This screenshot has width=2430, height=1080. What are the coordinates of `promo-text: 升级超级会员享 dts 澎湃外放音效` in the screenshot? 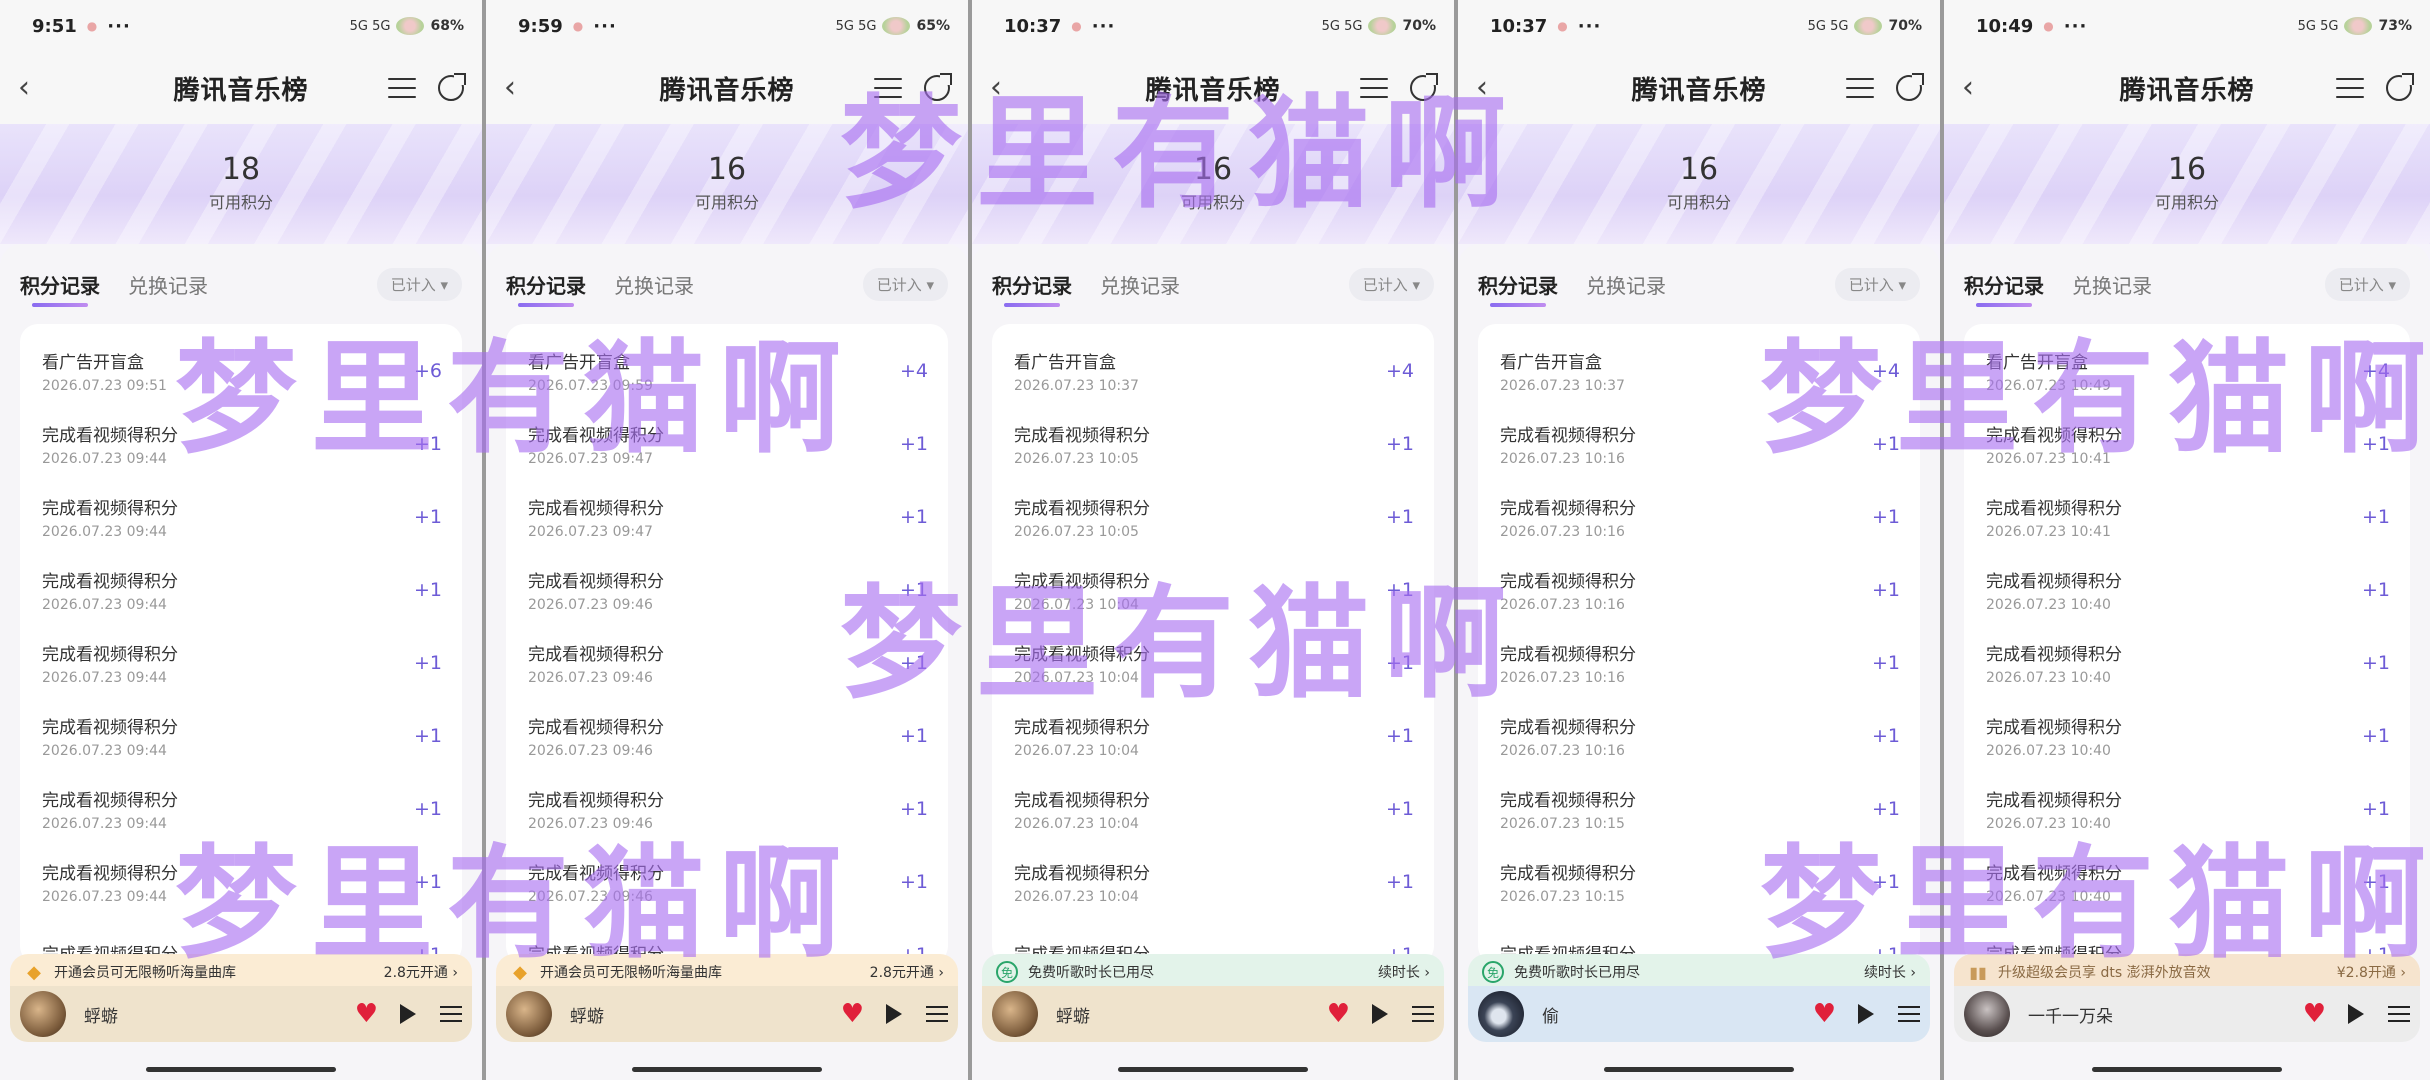 It's located at (2104, 973).